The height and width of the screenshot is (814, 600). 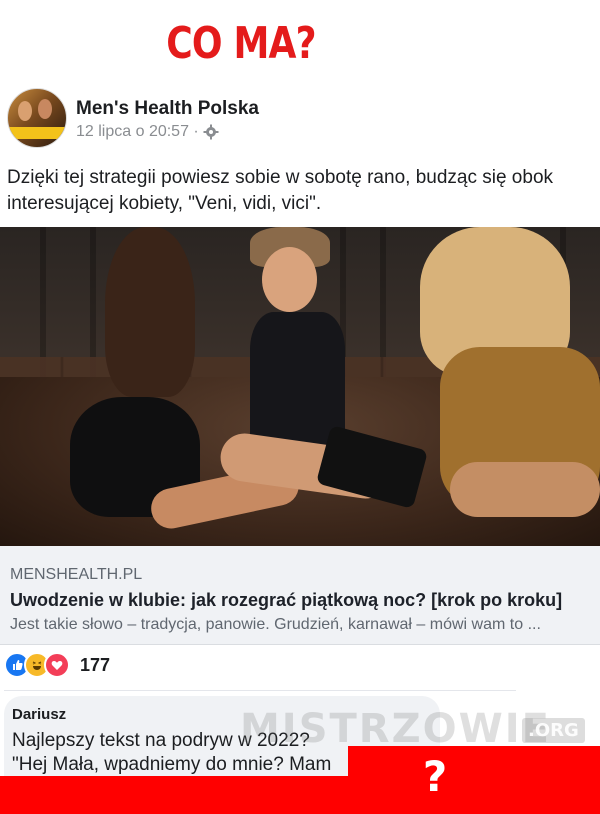 What do you see at coordinates (167, 109) in the screenshot?
I see `page-name-link: Men's Health Polska` at bounding box center [167, 109].